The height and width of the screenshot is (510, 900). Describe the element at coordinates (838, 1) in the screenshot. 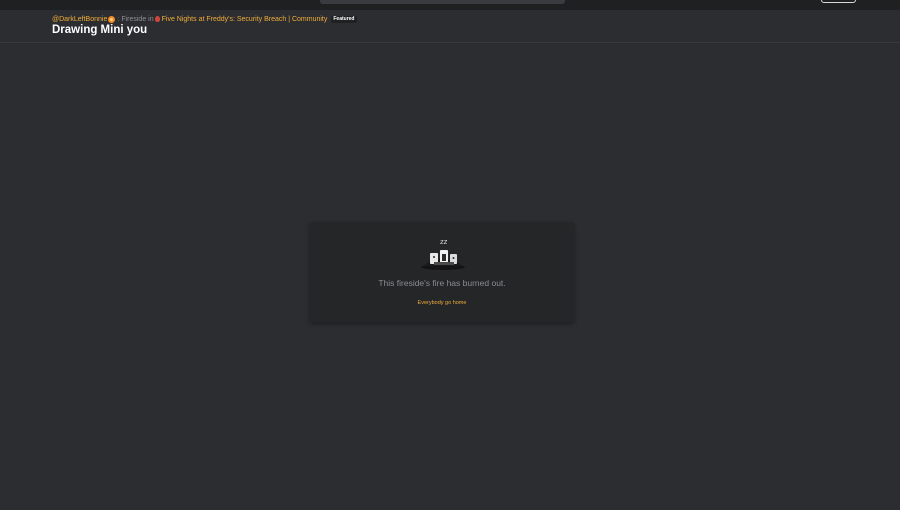

I see `account-button` at that location.